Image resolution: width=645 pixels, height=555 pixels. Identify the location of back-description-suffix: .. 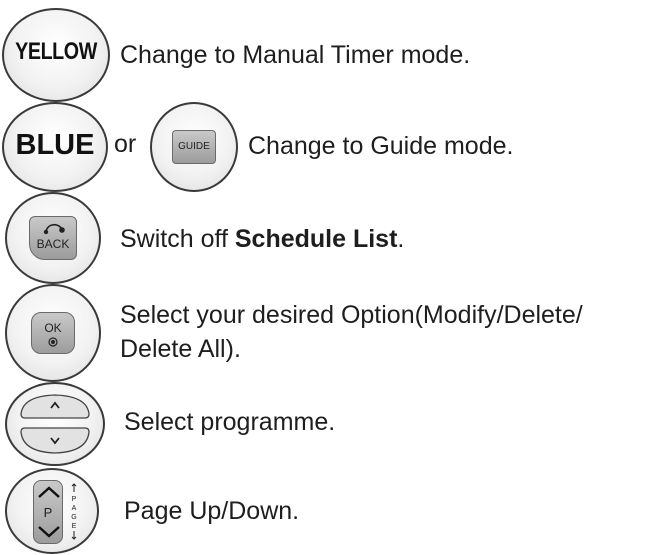
(401, 239).